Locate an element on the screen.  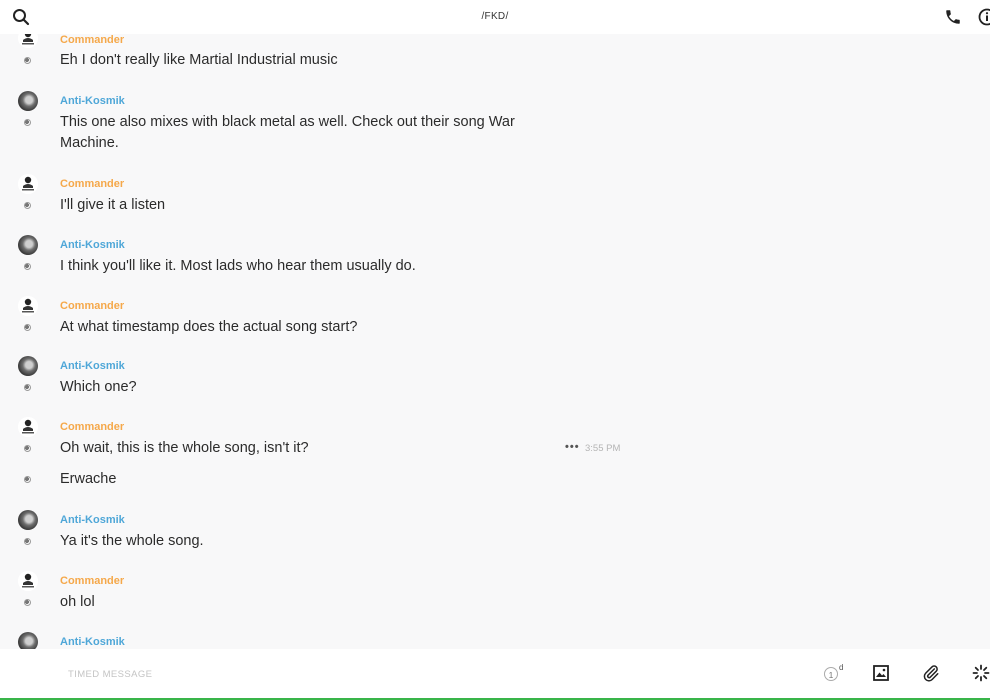
phone-icon is located at coordinates (953, 17).